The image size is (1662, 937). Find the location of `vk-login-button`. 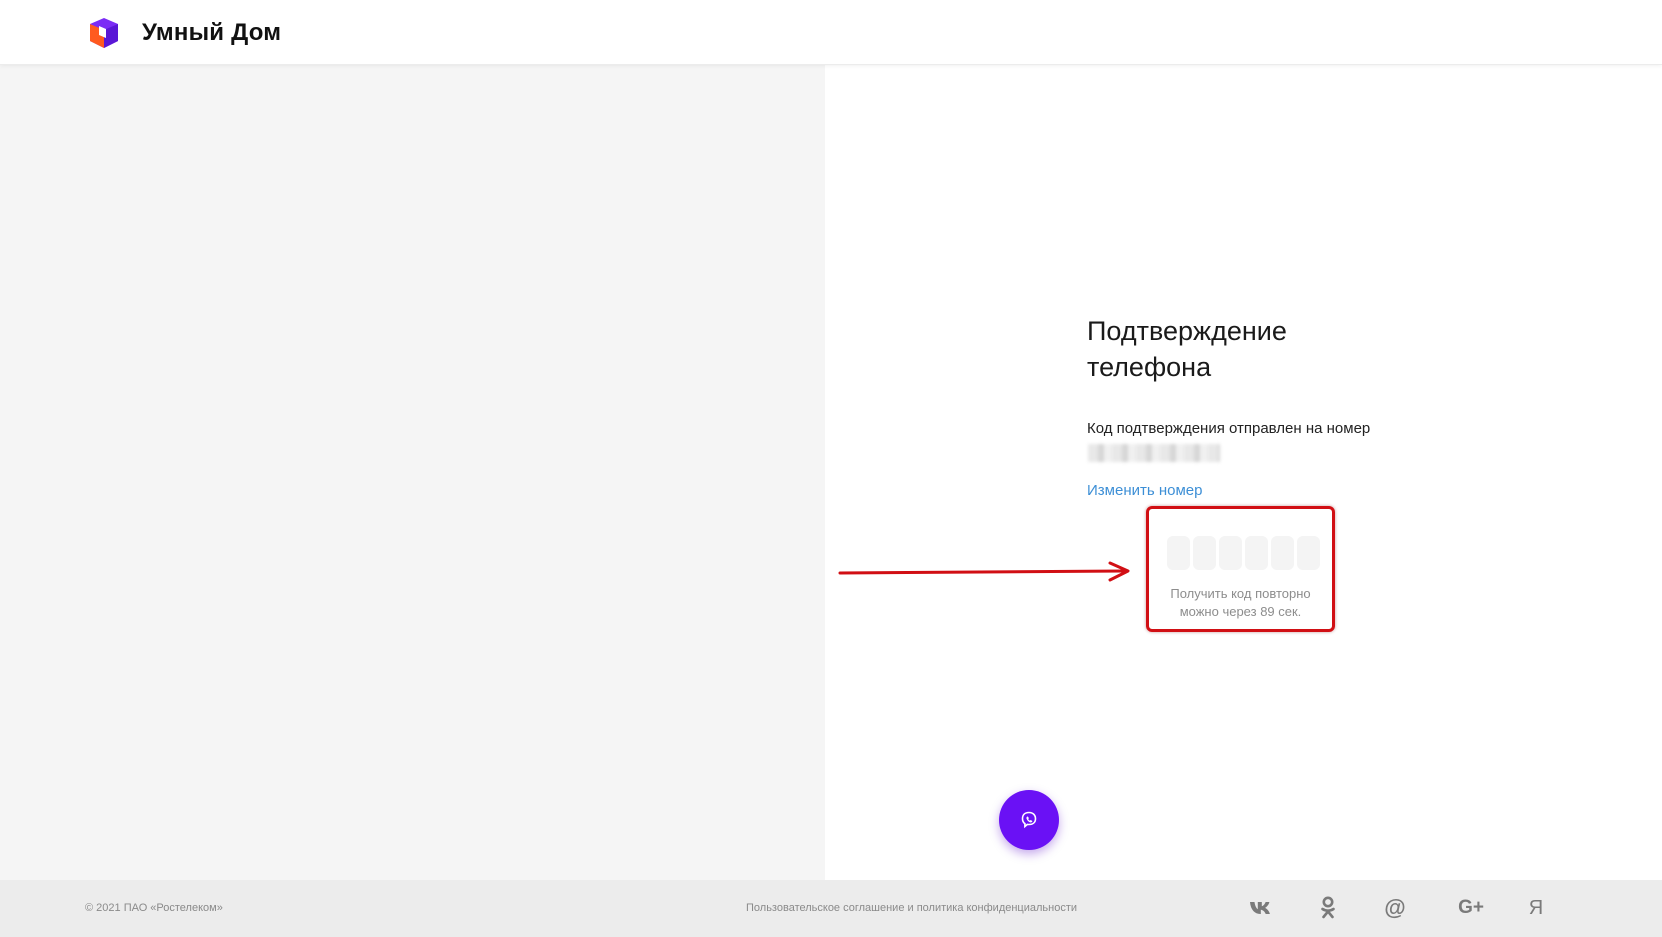

vk-login-button is located at coordinates (1262, 908).